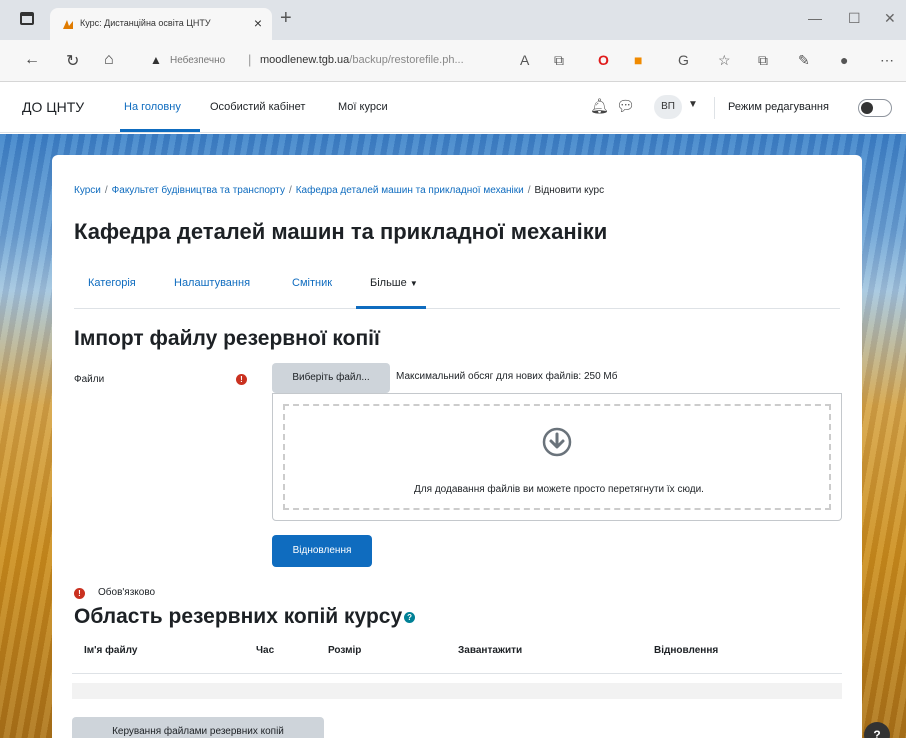 This screenshot has height=738, width=906. I want to click on backup-area-heading: Область резервних копій курсу?, so click(245, 617).